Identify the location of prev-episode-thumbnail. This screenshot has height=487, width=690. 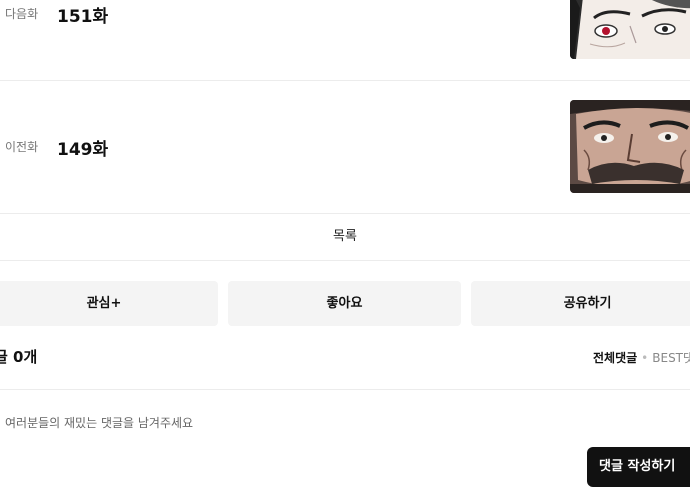
(630, 146).